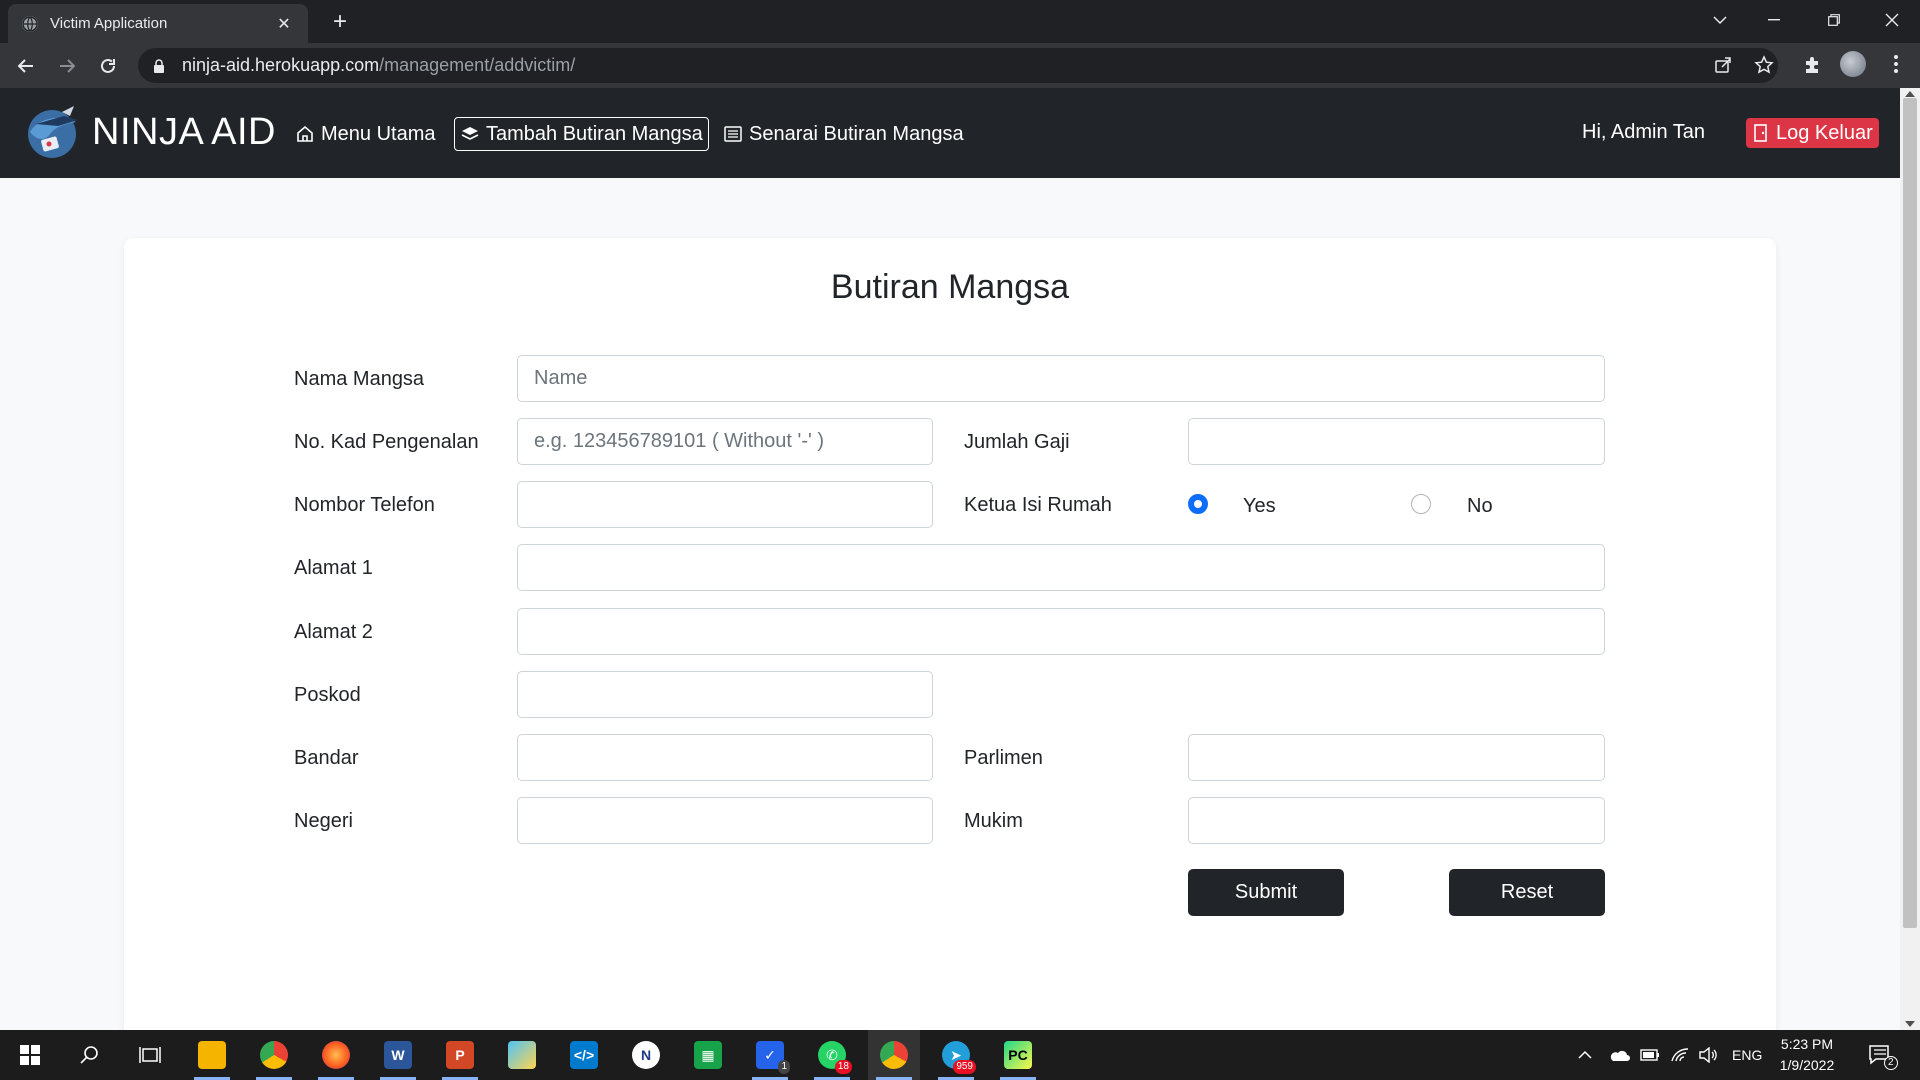 This screenshot has height=1080, width=1920. I want to click on scroll-down-arrow-icon, so click(1910, 1024).